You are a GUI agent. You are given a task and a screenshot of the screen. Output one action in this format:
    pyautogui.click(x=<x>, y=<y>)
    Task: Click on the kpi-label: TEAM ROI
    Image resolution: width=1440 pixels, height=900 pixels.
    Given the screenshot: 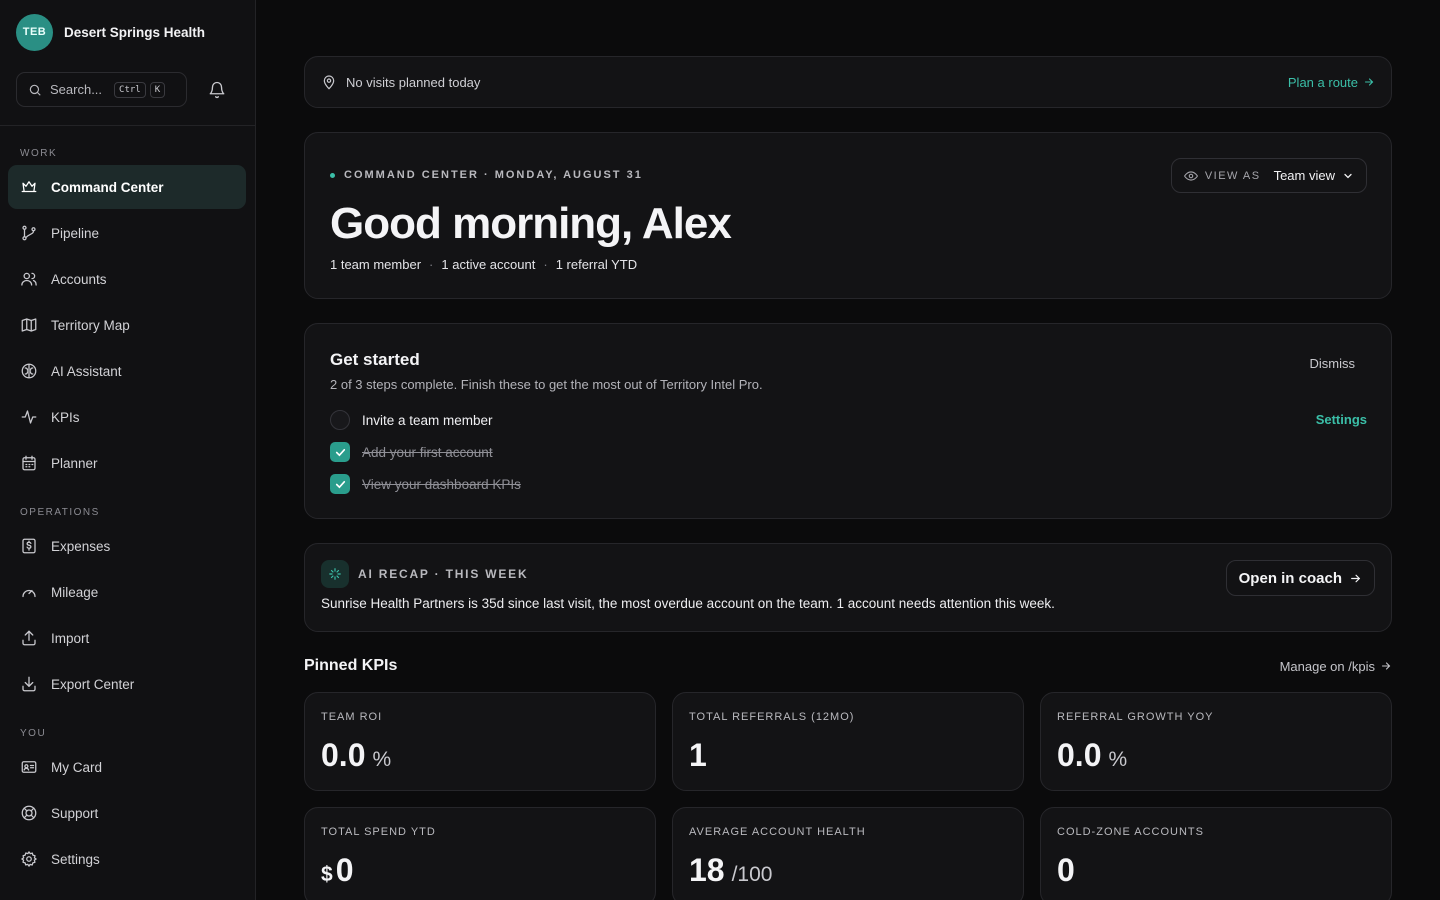 What is the action you would take?
    pyautogui.click(x=352, y=717)
    